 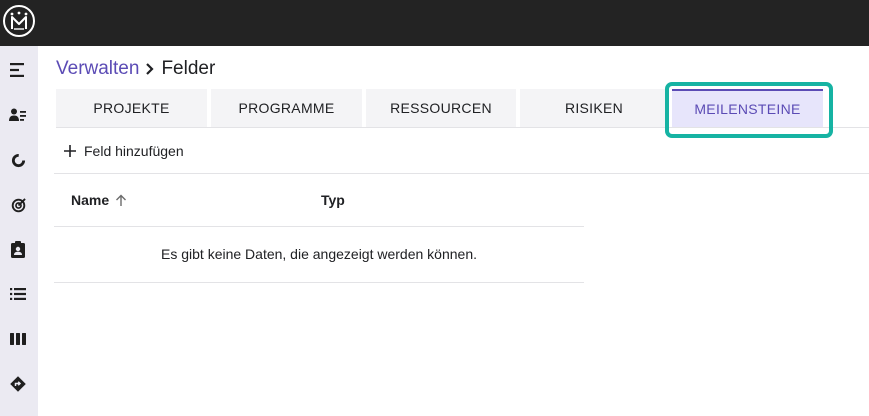 What do you see at coordinates (18, 339) in the screenshot?
I see `columns-icon` at bounding box center [18, 339].